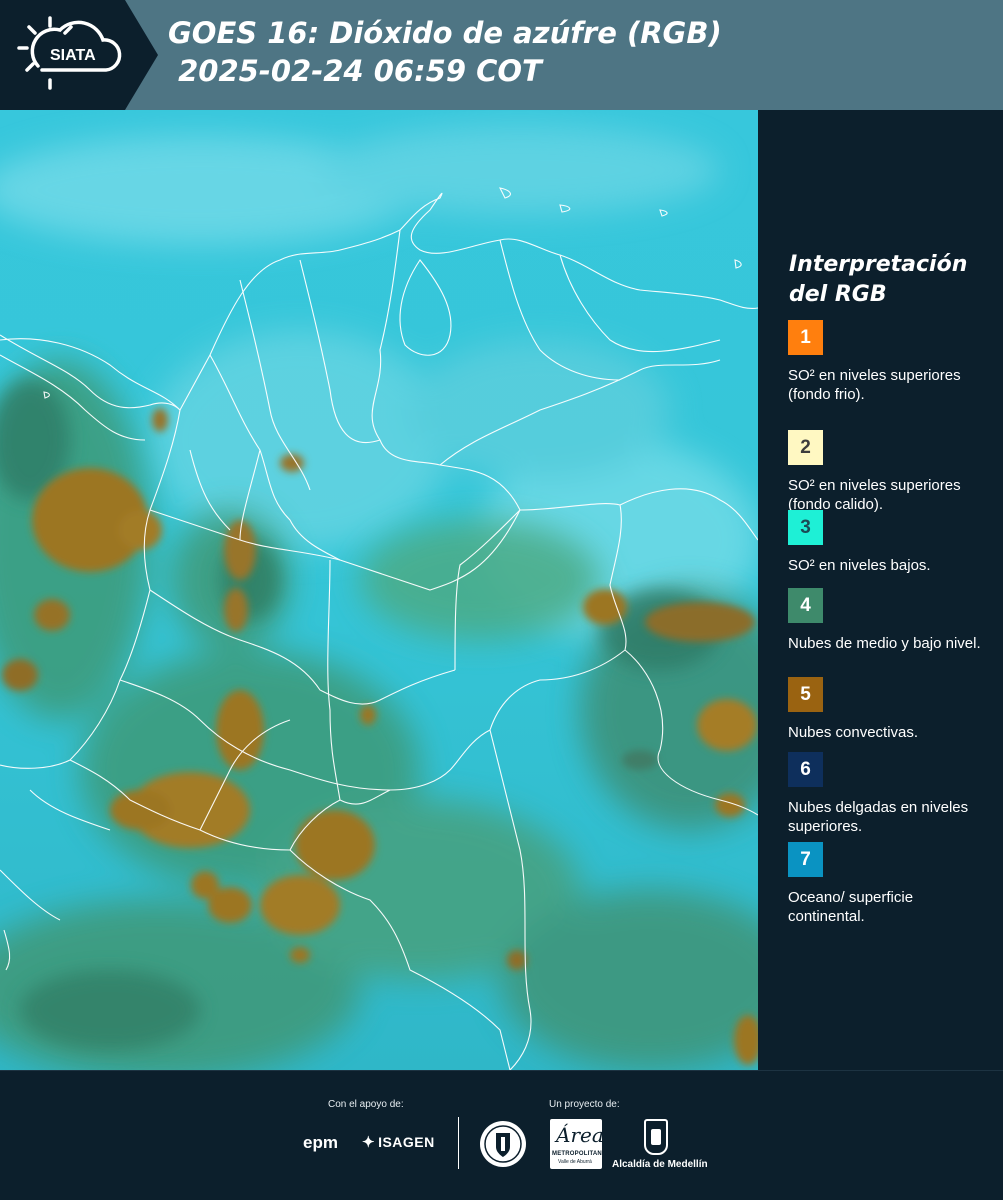 The image size is (1003, 1200). What do you see at coordinates (890, 709) in the screenshot?
I see `legend-item: 5 Nubes convectivas.` at bounding box center [890, 709].